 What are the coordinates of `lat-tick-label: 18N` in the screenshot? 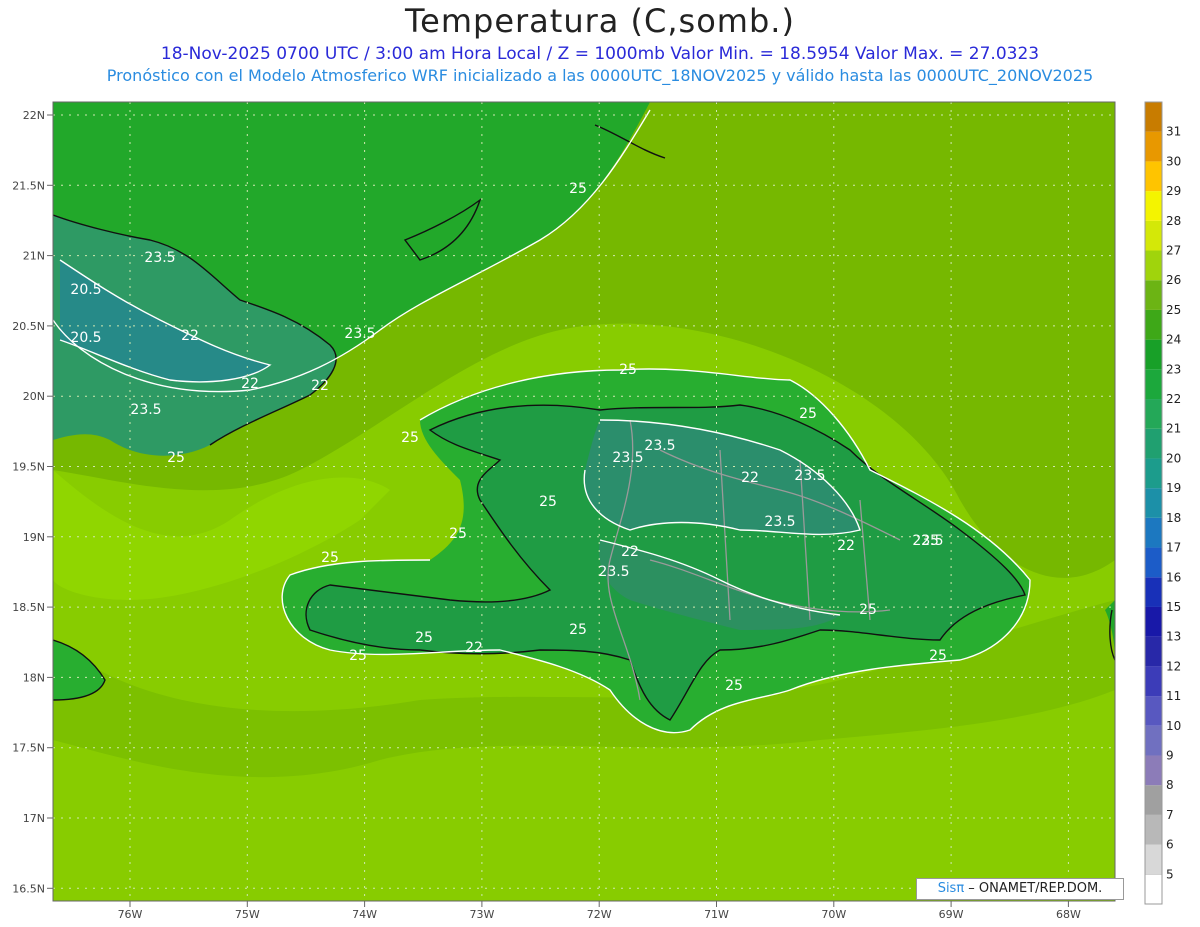 It's located at (34, 677).